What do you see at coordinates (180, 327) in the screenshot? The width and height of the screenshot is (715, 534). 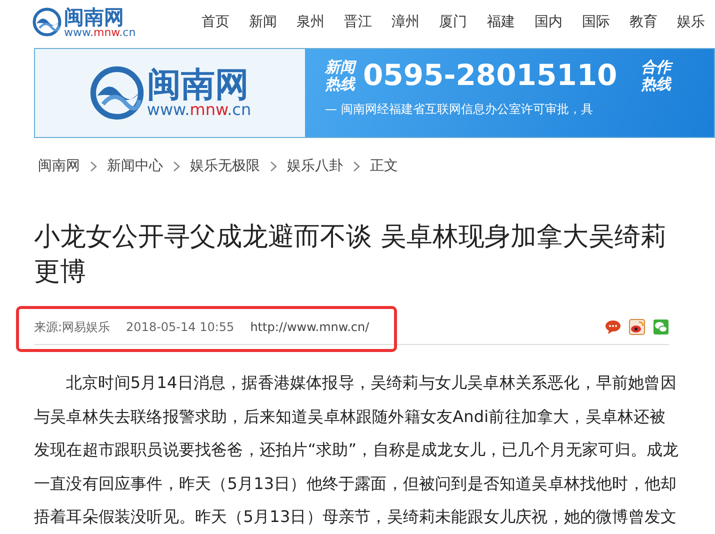 I see `article-time: 2018-05-14 10:55` at bounding box center [180, 327].